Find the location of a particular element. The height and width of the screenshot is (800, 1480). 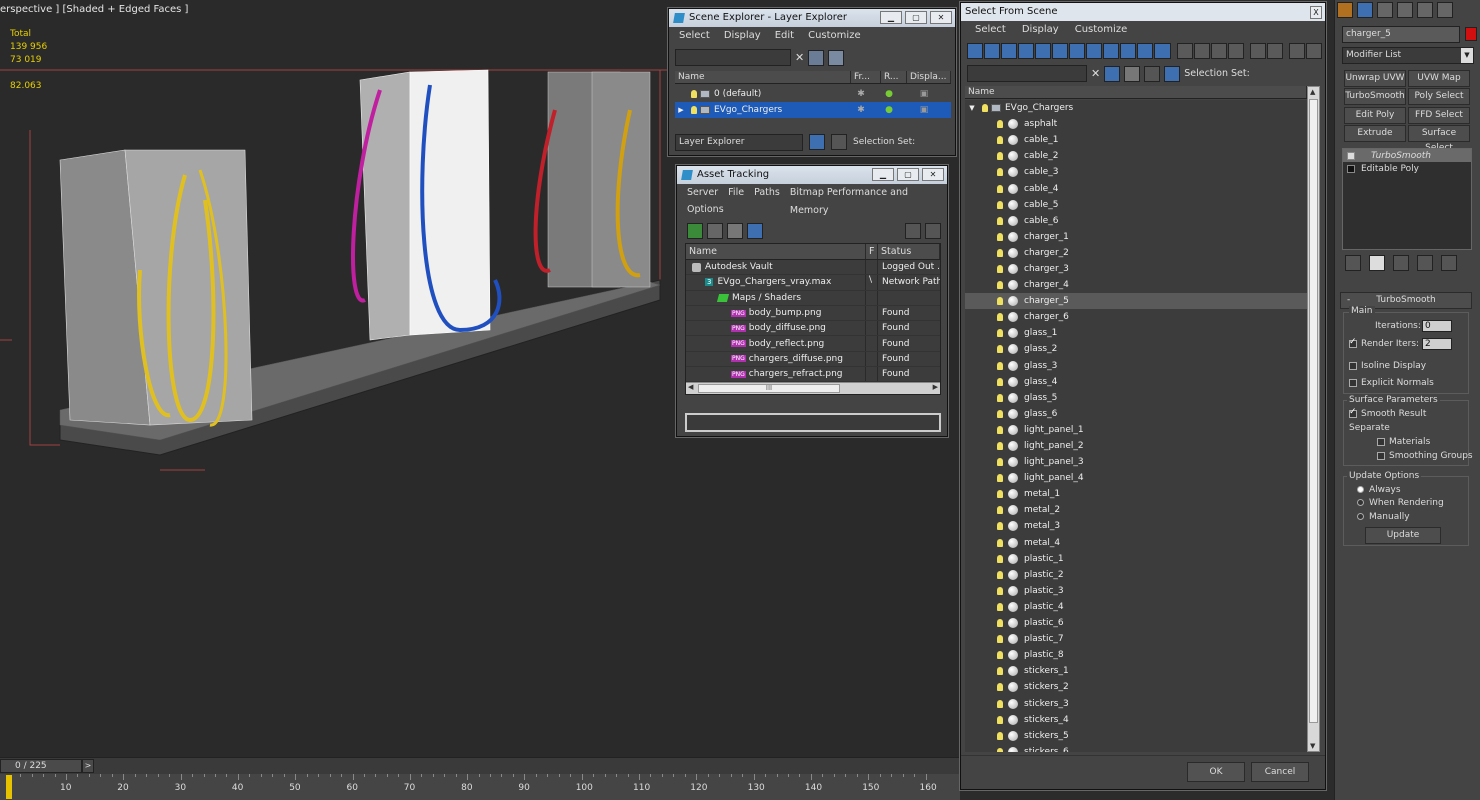

display-shapes-icon is located at coordinates (1009, 51).